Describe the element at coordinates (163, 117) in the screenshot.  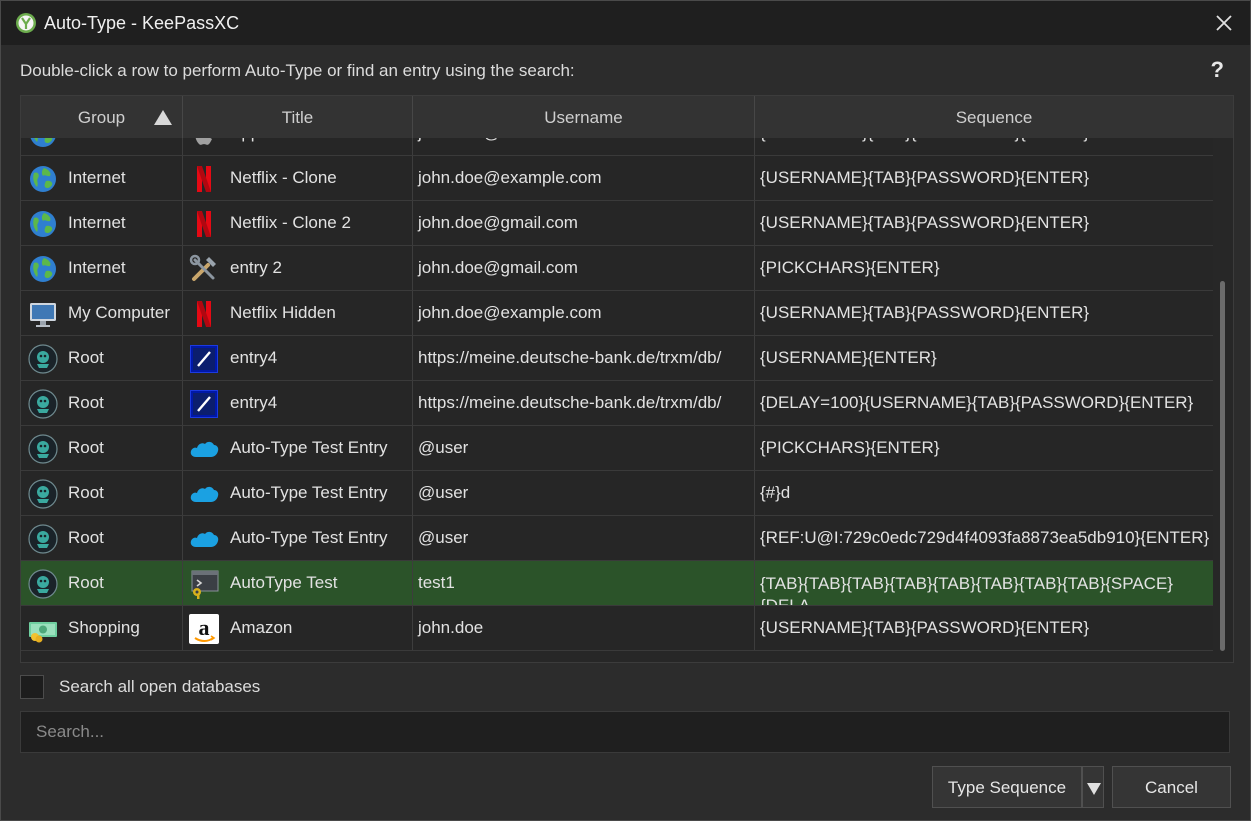
I see `sort-ascending-icon` at that location.